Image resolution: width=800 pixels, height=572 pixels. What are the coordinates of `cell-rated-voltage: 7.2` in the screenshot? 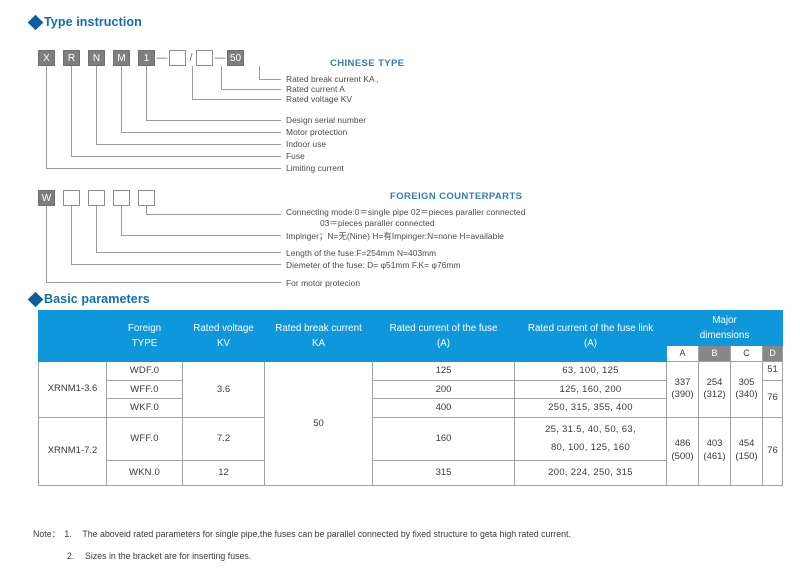 It's located at (223, 438).